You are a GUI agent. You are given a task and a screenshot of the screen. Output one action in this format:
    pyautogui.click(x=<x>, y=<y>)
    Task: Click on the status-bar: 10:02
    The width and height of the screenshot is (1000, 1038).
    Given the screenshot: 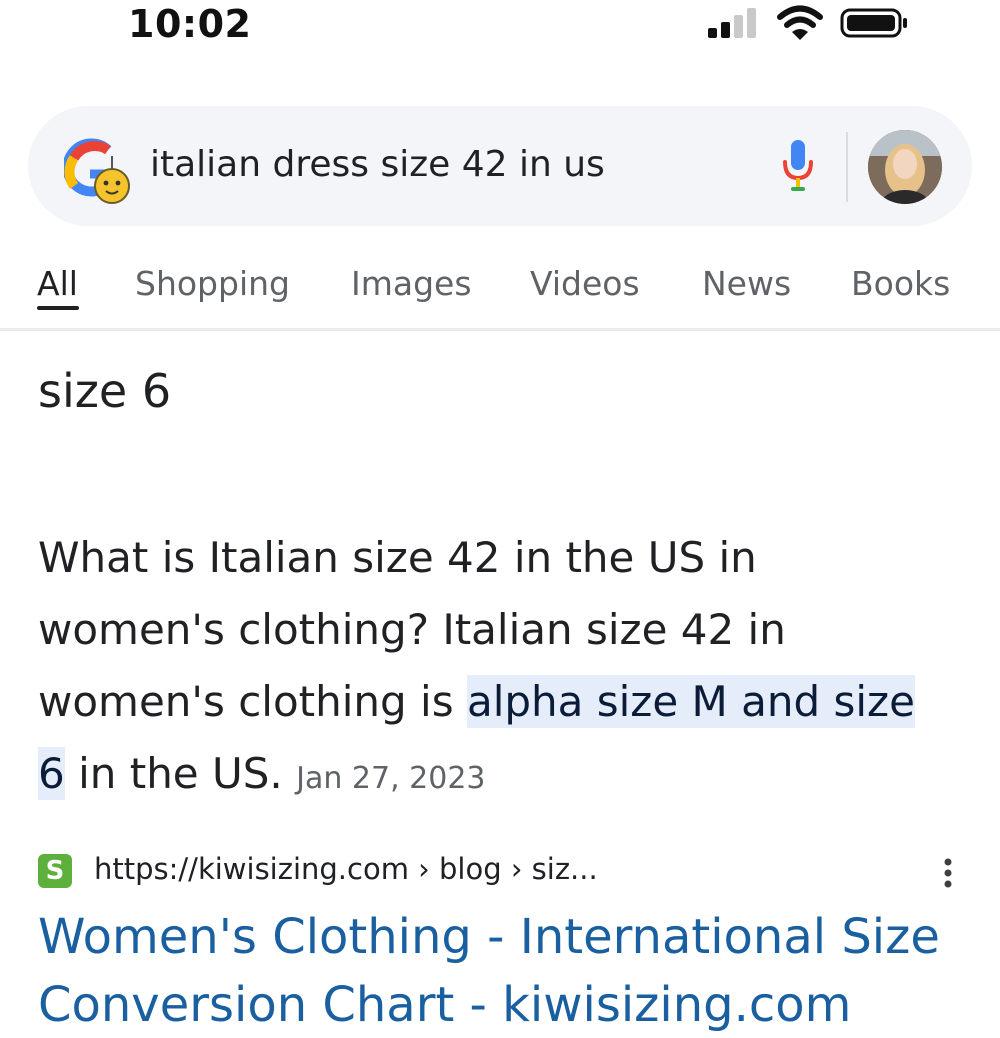 What is the action you would take?
    pyautogui.click(x=500, y=30)
    